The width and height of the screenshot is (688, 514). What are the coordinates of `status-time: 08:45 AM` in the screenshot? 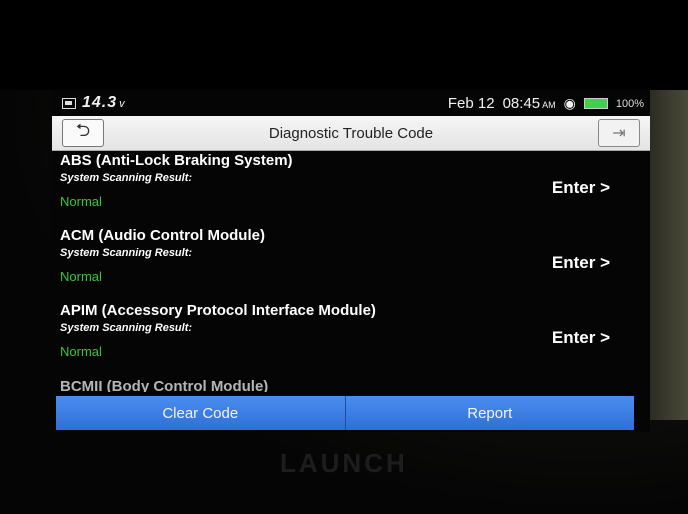 It's located at (529, 103).